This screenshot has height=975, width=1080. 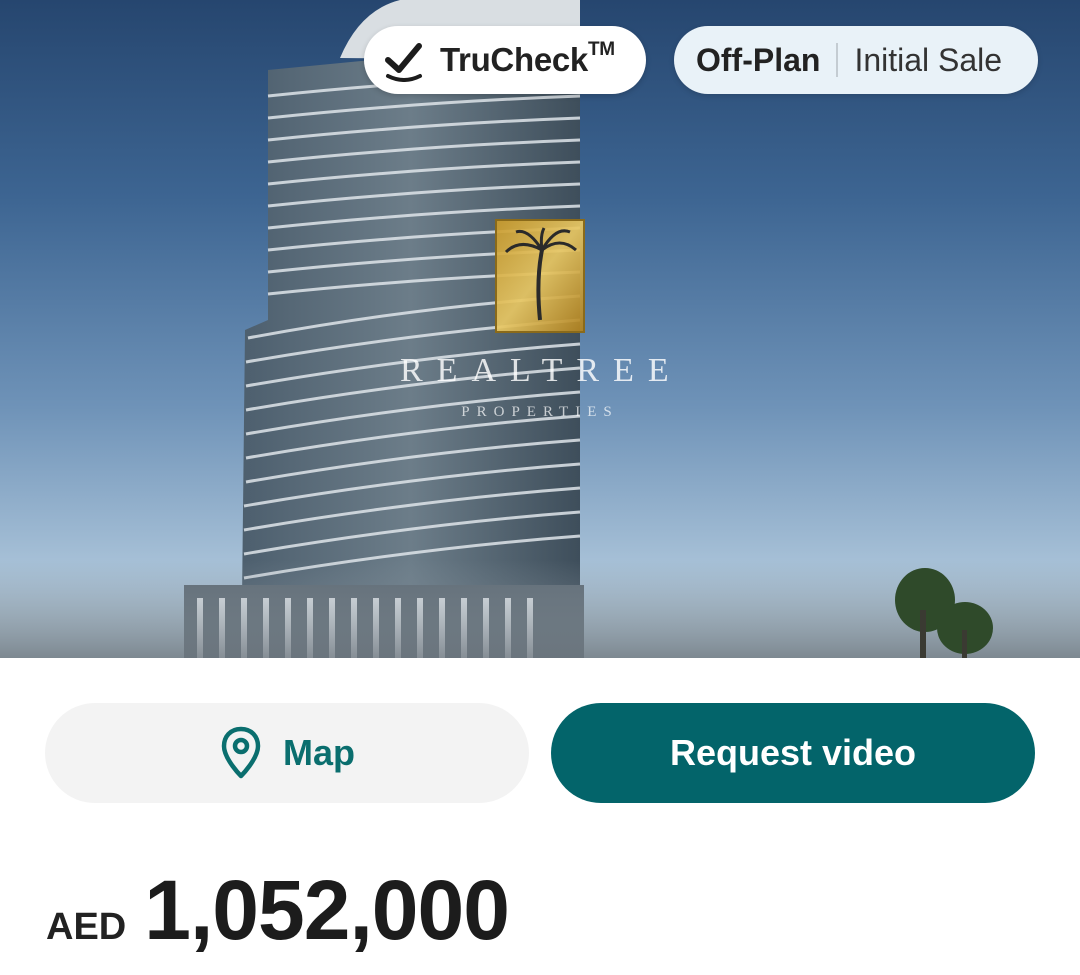 I want to click on status-divider, so click(x=837, y=60).